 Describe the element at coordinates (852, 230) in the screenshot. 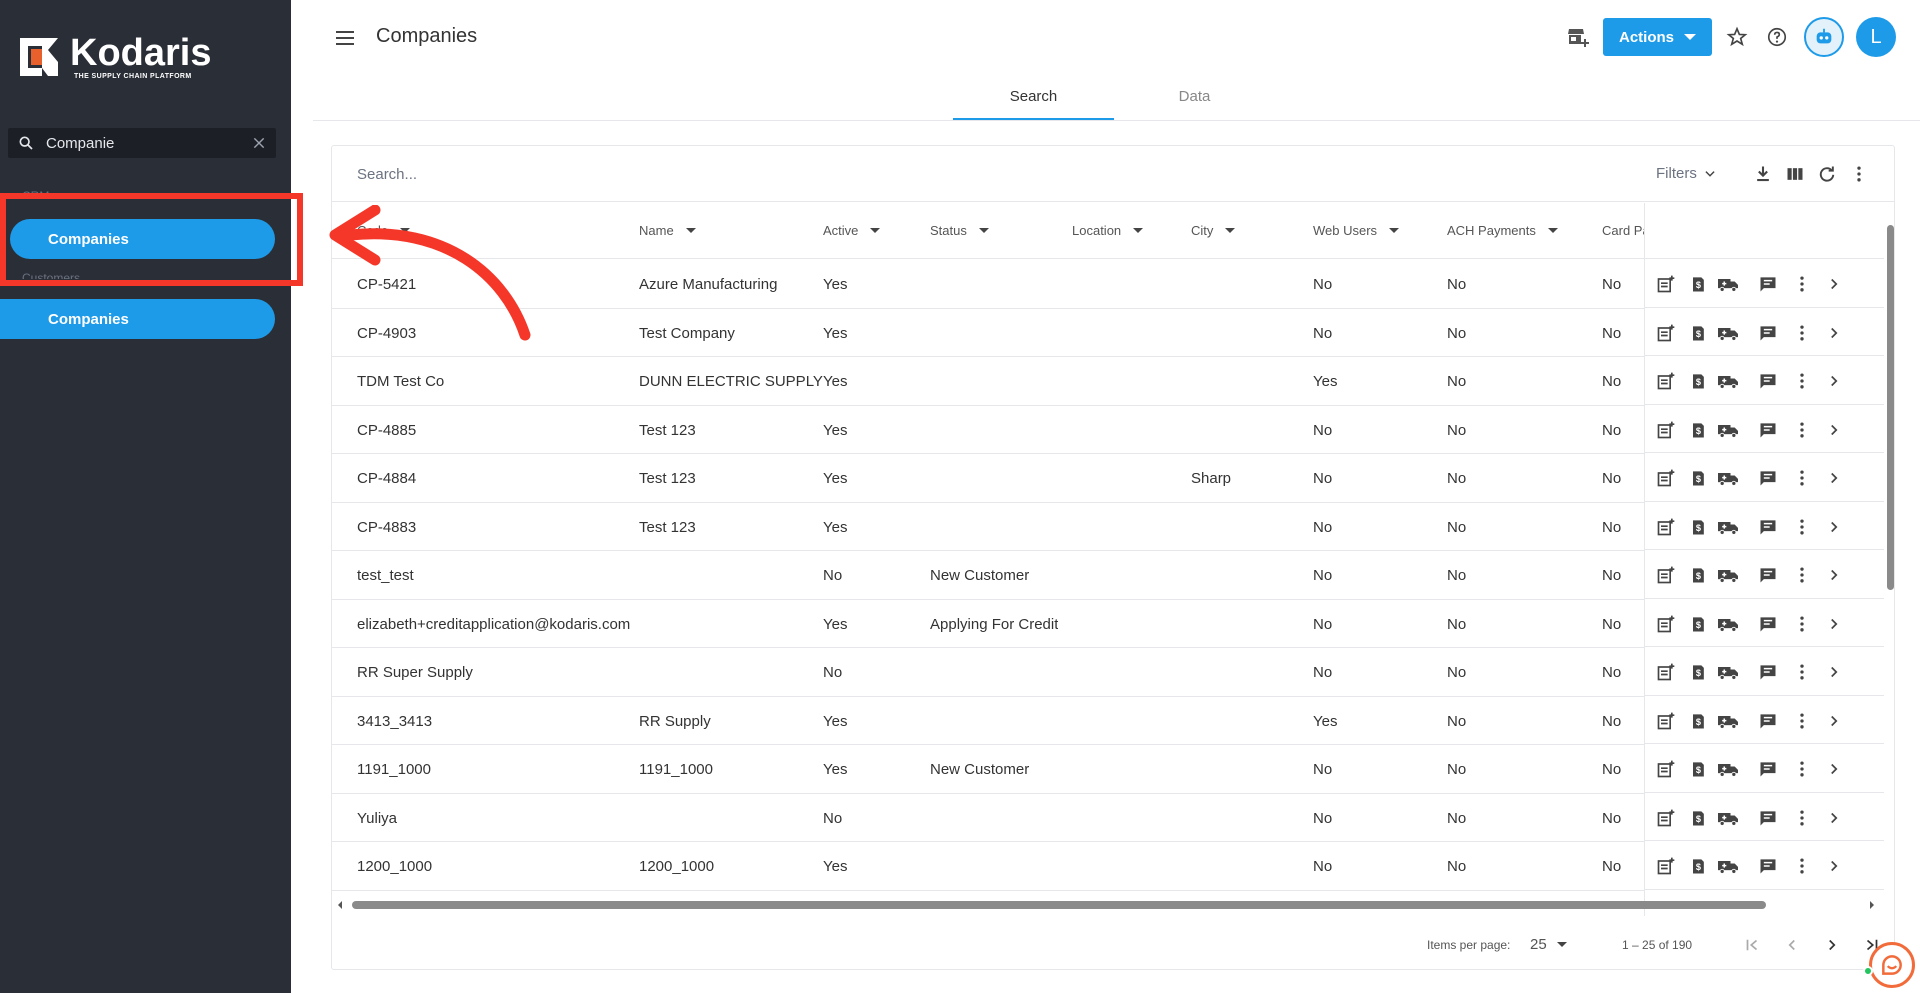

I see `column-header-active: Active` at that location.